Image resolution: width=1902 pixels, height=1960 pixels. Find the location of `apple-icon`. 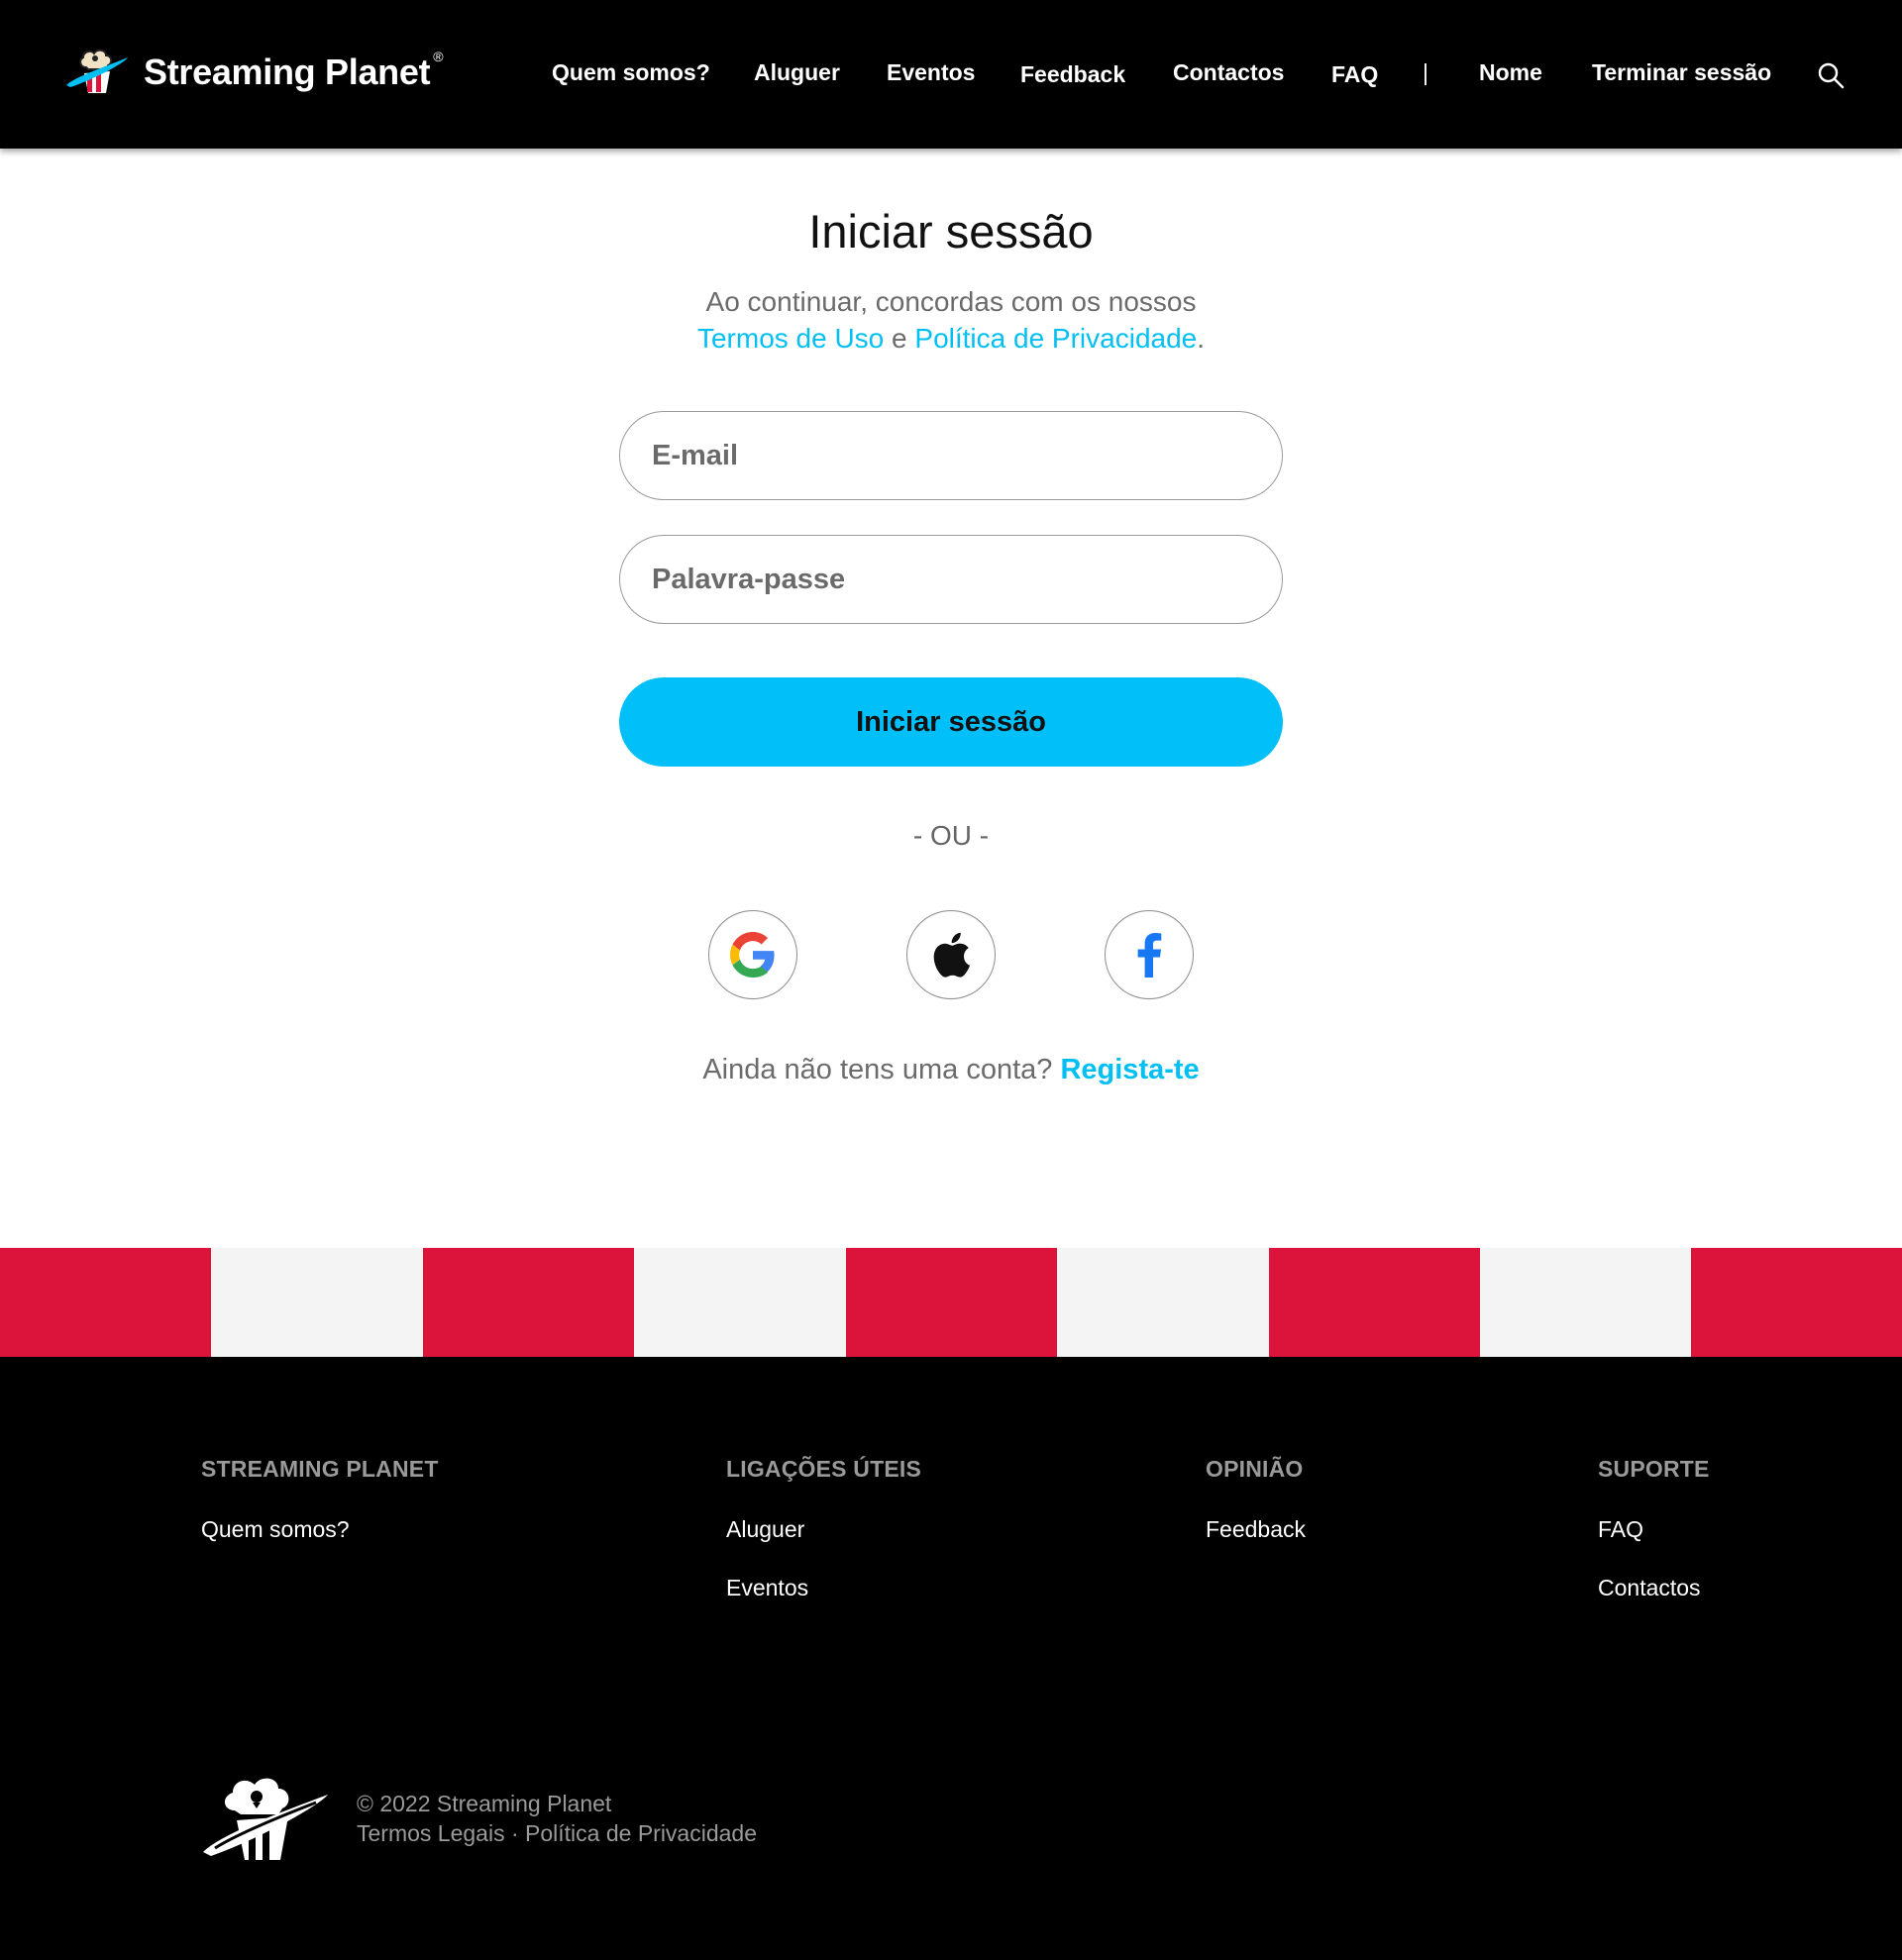

apple-icon is located at coordinates (951, 955).